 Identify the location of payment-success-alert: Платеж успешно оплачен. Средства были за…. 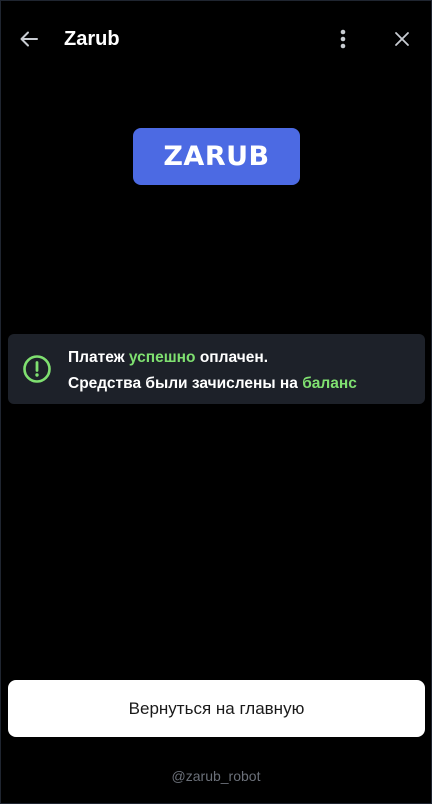
(216, 369).